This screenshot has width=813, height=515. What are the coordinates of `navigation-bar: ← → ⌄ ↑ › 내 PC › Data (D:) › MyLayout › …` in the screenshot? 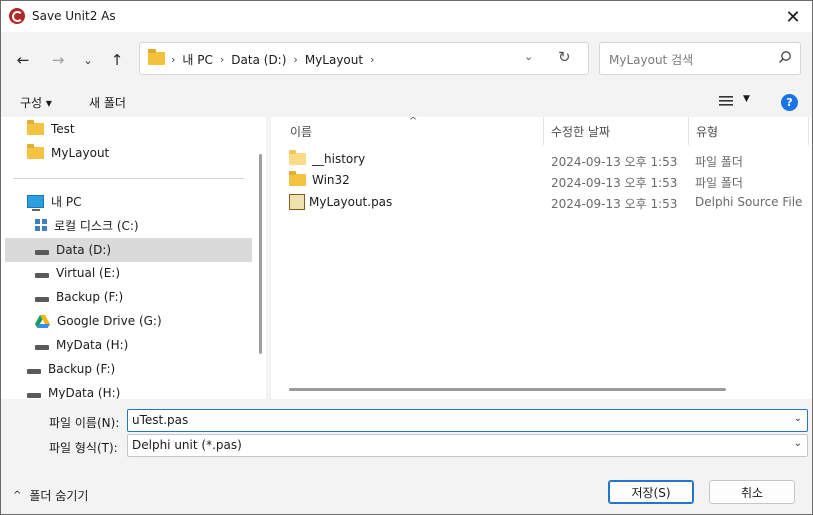 It's located at (406, 59).